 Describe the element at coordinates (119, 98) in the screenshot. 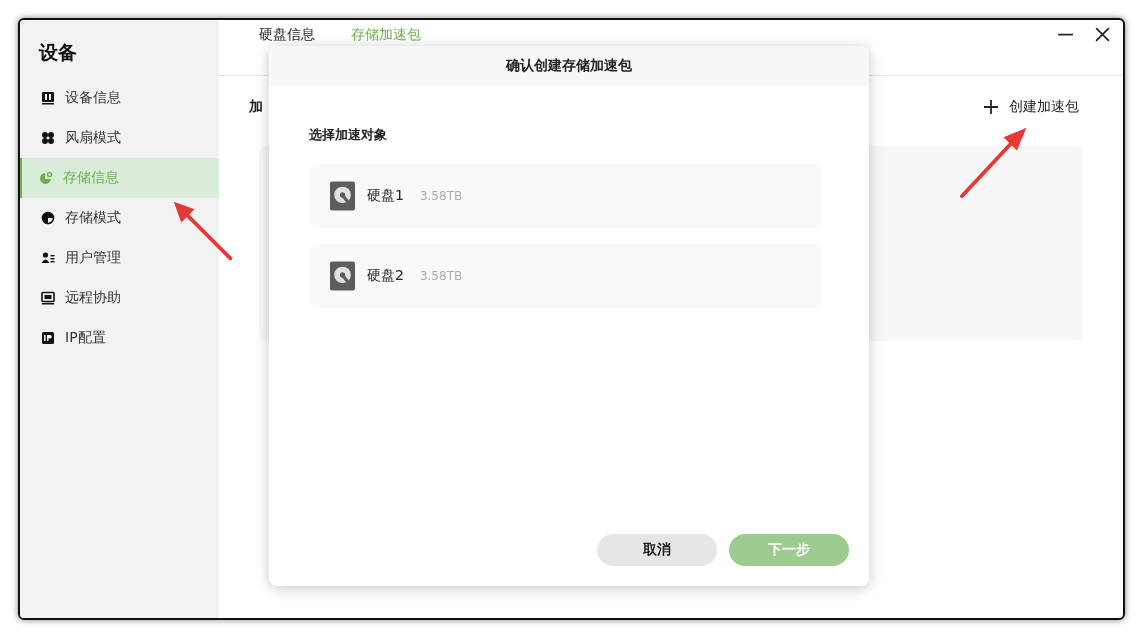

I see `sidebar-item: 设备信息` at that location.